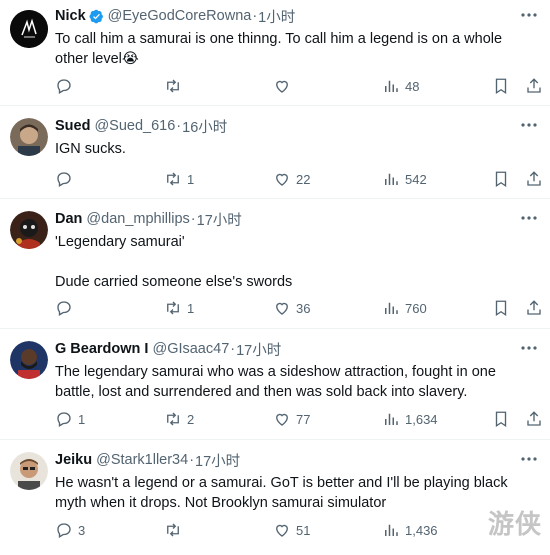 Image resolution: width=550 pixels, height=555 pixels. Describe the element at coordinates (101, 349) in the screenshot. I see `author-name: G Beardown I` at that location.